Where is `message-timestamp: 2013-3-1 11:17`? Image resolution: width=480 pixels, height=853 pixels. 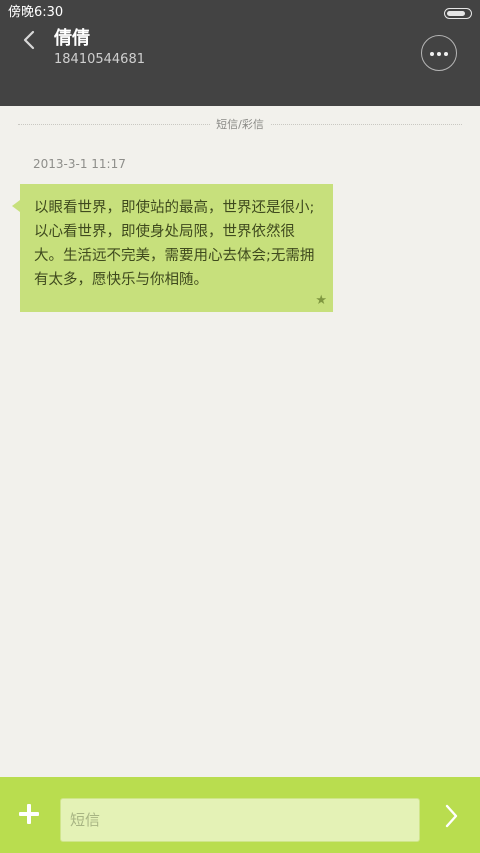 message-timestamp: 2013-3-1 11:17 is located at coordinates (79, 164).